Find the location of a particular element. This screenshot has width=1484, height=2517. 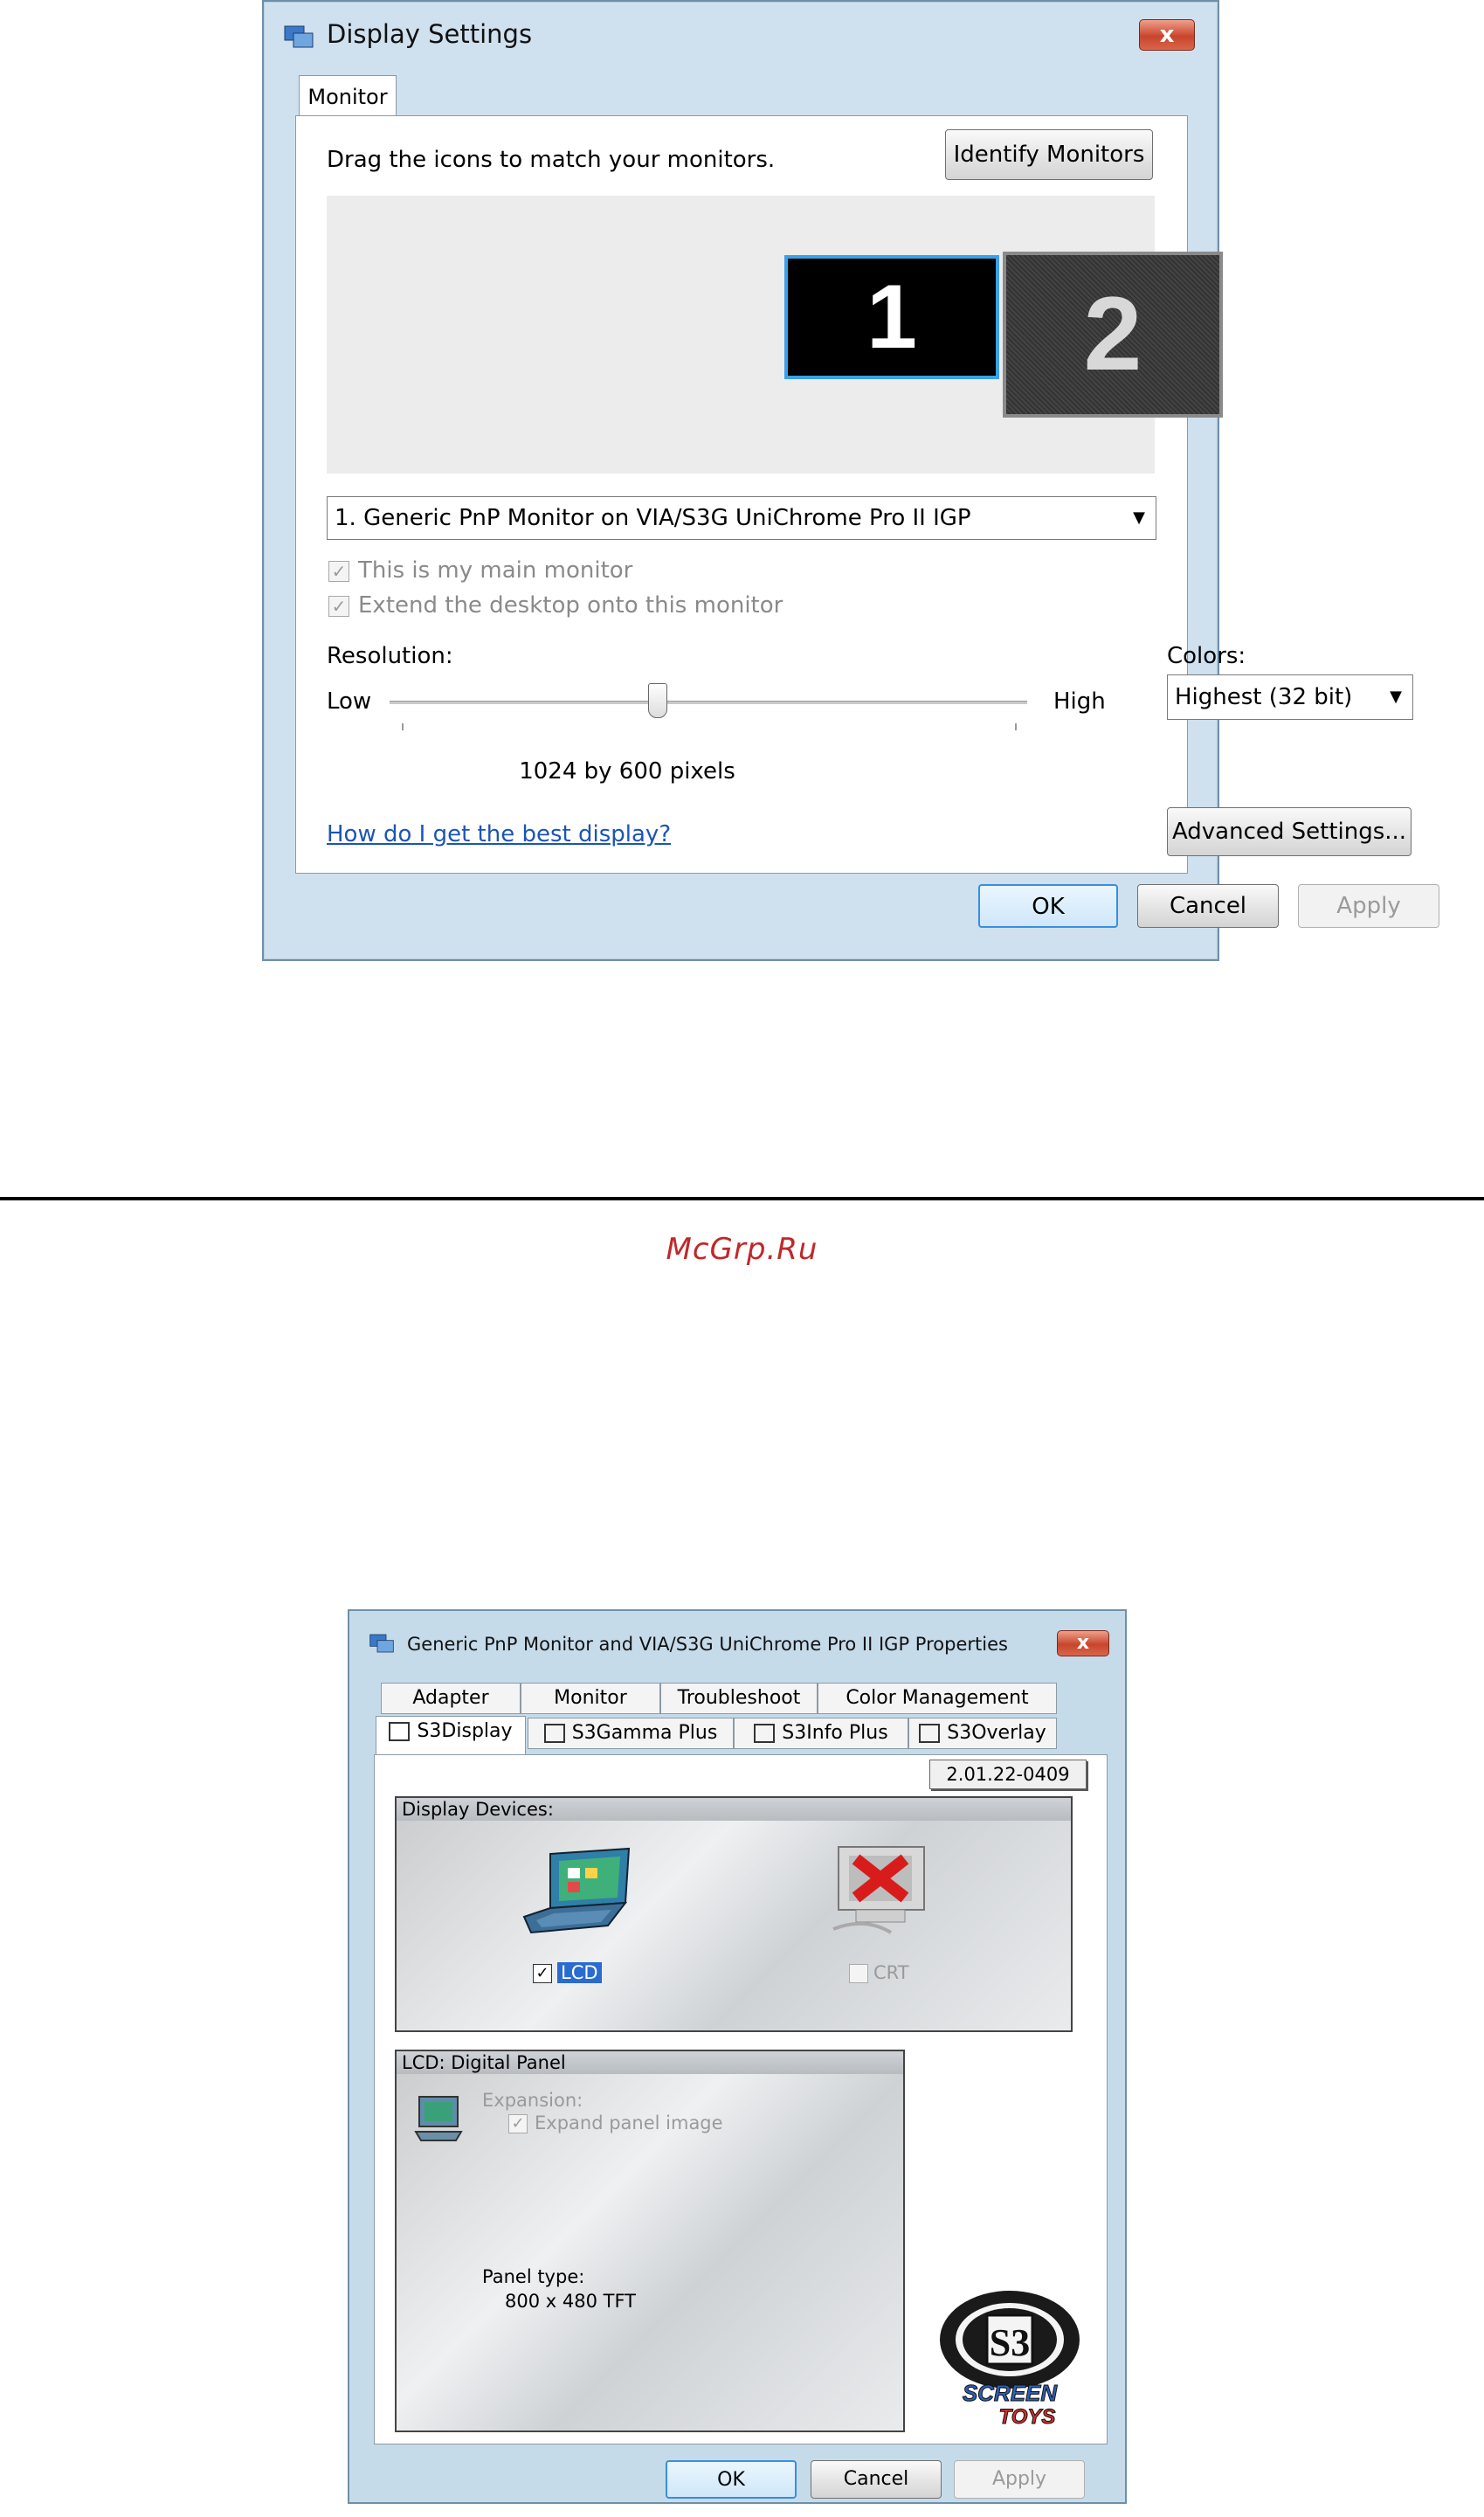

tab-color-management: Color Management is located at coordinates (937, 1698).